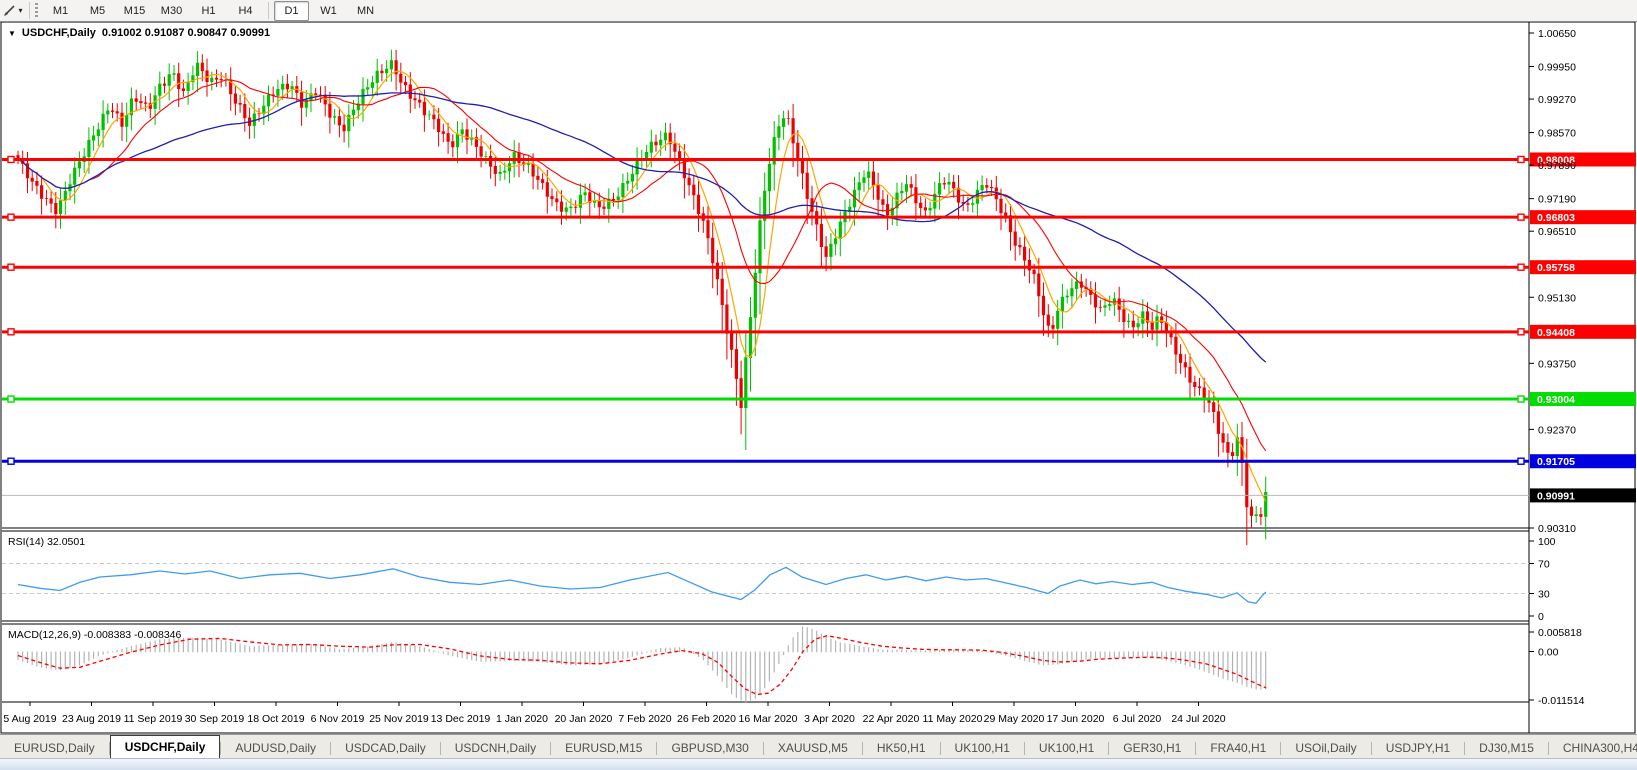 The width and height of the screenshot is (1637, 770). Describe the element at coordinates (1137, 719) in the screenshot. I see `date-label: 6 Jul 2020` at that location.